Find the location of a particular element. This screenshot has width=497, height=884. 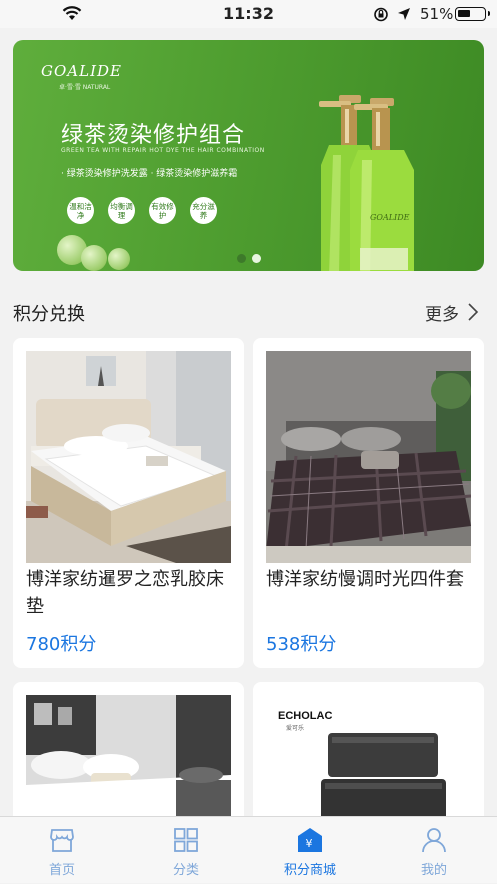

tab-mine: 我的 is located at coordinates (434, 850).